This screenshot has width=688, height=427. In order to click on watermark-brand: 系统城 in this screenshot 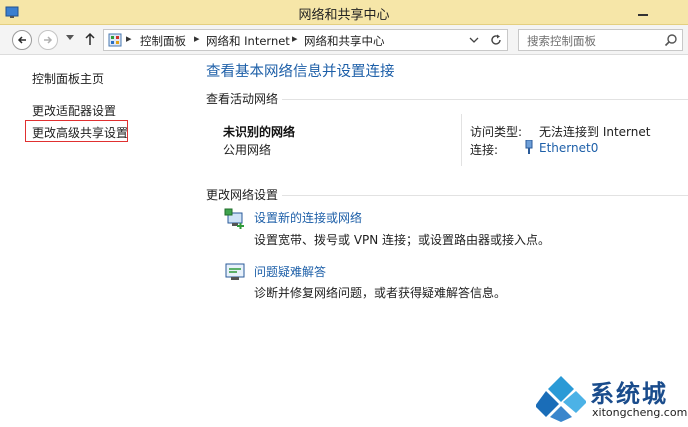, I will do `click(629, 394)`.